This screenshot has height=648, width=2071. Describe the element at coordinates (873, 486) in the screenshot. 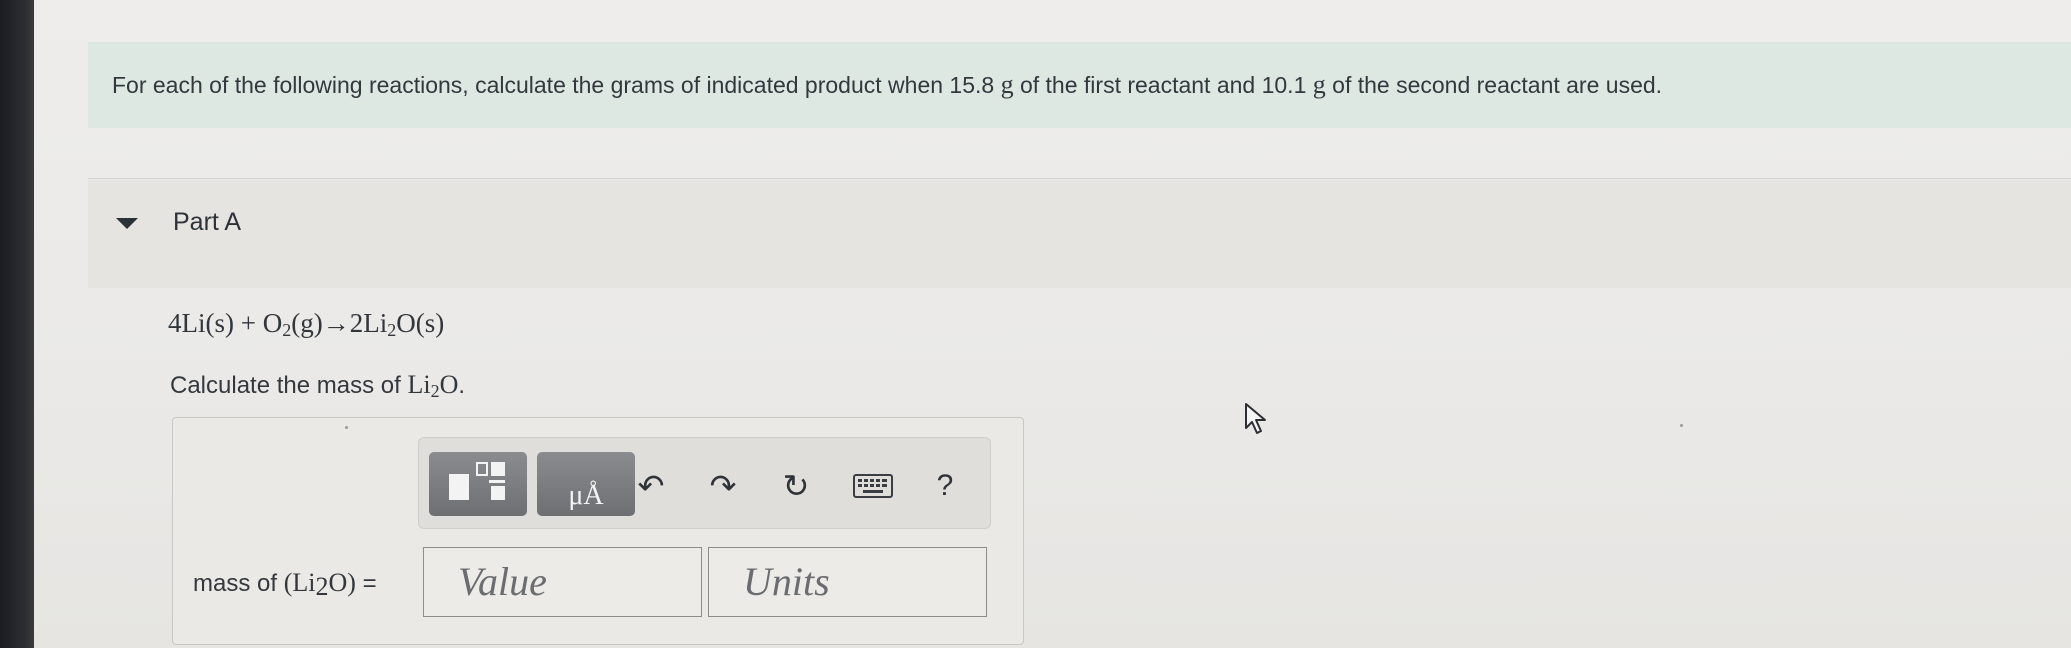

I see `keyboard-icon` at that location.